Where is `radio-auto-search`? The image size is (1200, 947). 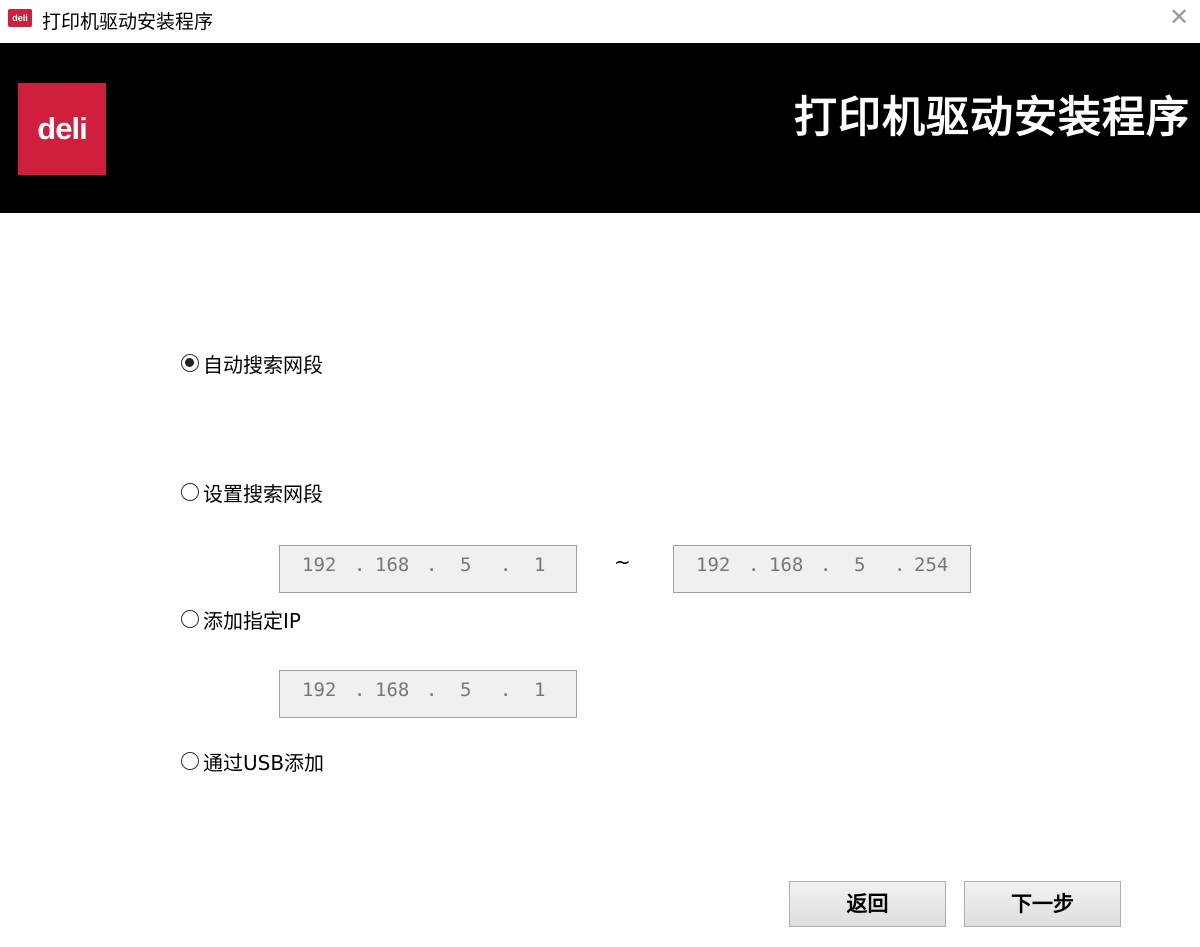 radio-auto-search is located at coordinates (190, 363).